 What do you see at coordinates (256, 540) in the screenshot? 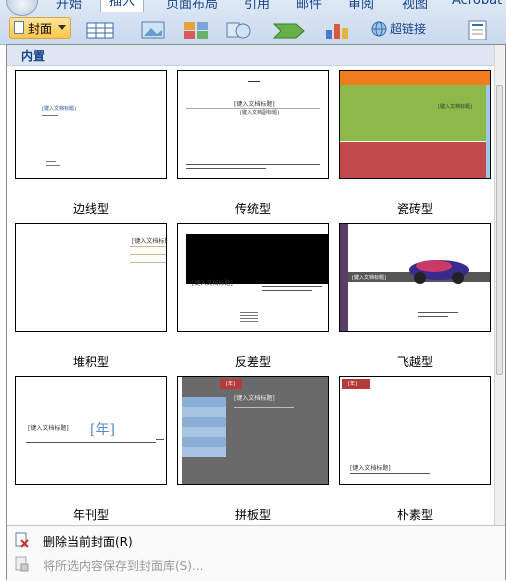
I see `remove-cover-menu-item: 删除当前封面(R)` at bounding box center [256, 540].